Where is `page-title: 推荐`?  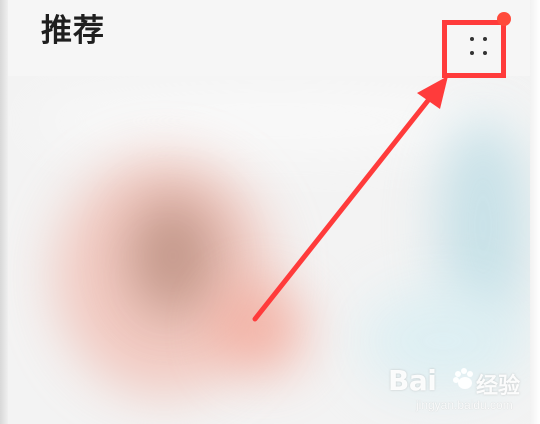 page-title: 推荐 is located at coordinates (73, 31).